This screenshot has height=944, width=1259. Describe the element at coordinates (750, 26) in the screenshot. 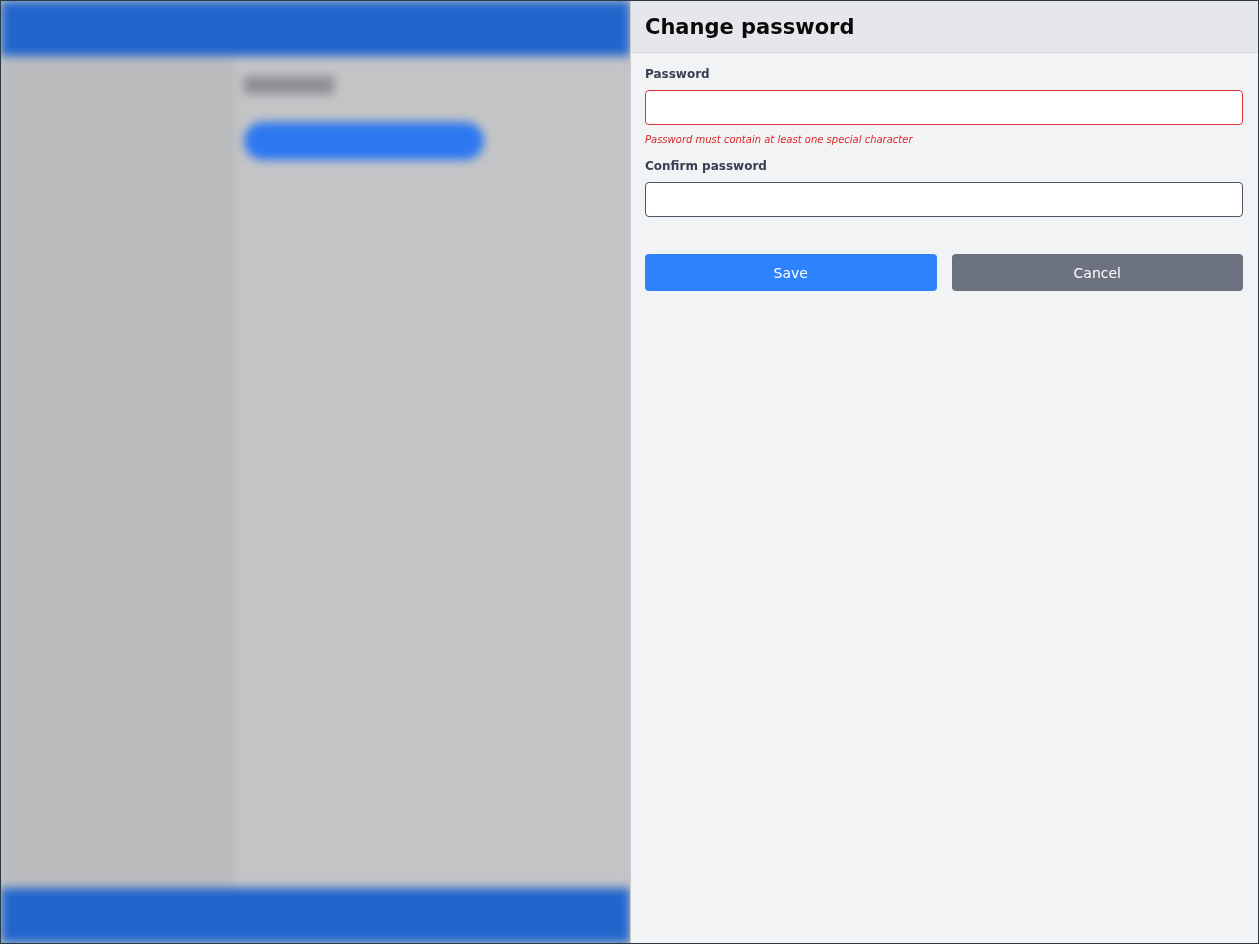

I see `drawer-title: Change password` at that location.